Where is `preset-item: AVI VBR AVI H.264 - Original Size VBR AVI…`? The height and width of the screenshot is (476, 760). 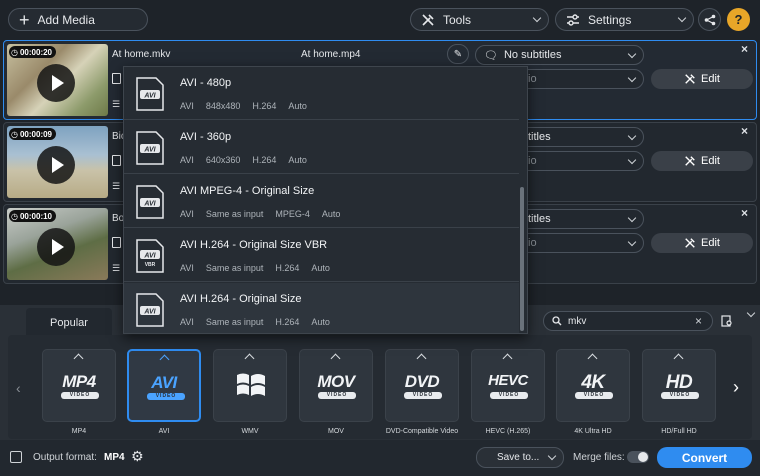 preset-item: AVI VBR AVI H.264 - Original Size VBR AVI… is located at coordinates (321, 255).